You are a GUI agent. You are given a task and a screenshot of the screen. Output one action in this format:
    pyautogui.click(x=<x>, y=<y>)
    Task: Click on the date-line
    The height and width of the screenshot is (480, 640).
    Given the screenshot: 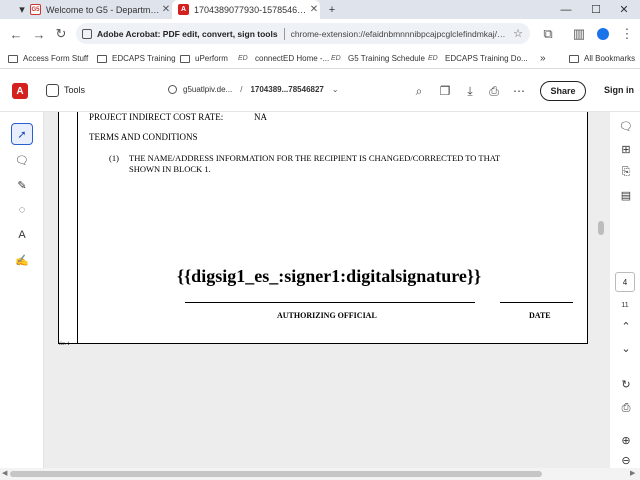 What is the action you would take?
    pyautogui.click(x=536, y=302)
    